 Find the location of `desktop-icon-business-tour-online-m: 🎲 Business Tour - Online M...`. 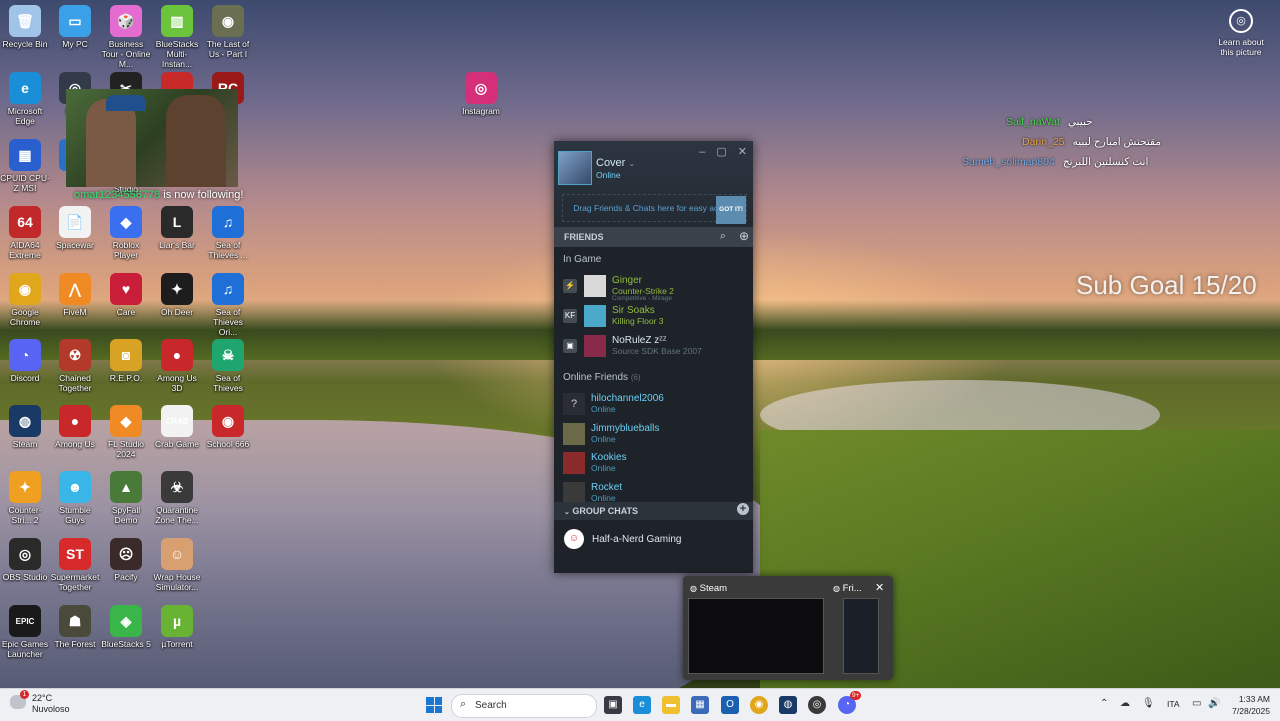

desktop-icon-business-tour-online-m: 🎲 Business Tour - Online M... is located at coordinates (126, 37).